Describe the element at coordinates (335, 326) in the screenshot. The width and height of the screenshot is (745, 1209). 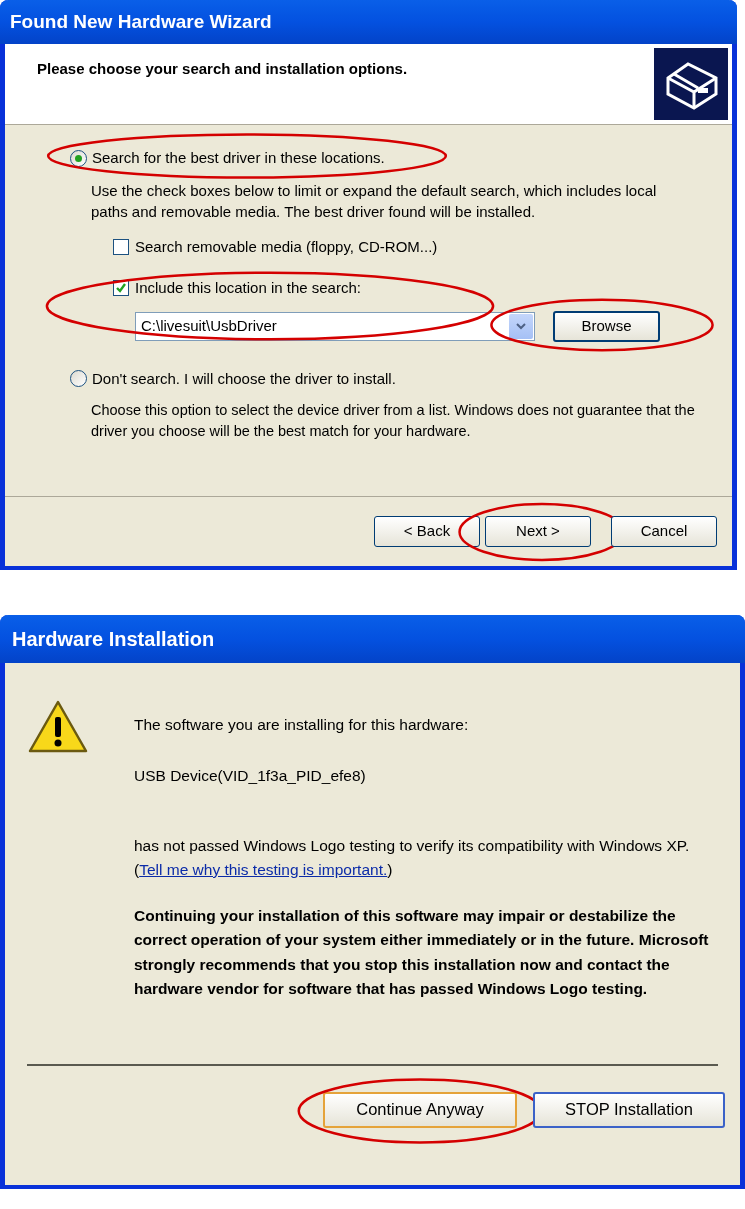
I see `location-combo-box: C:\livesuit\UsbDriver` at that location.